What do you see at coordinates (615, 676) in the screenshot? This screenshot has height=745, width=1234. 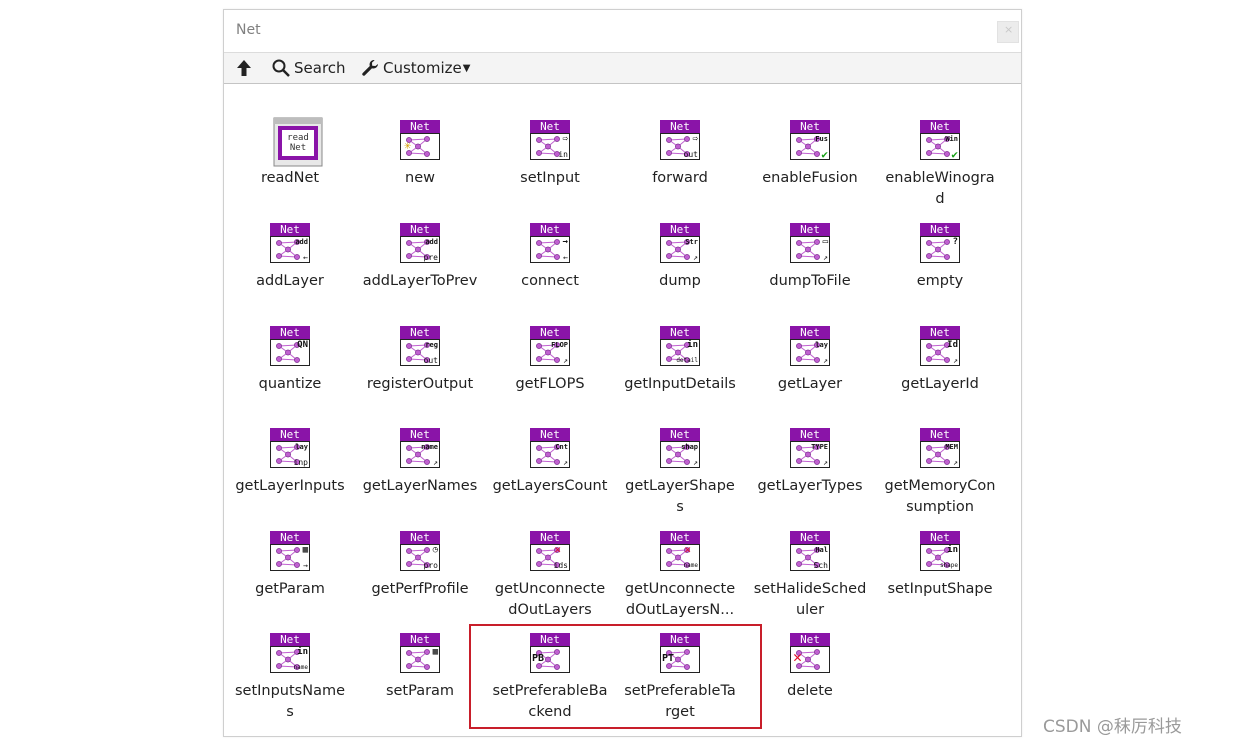 I see `highlight-box` at bounding box center [615, 676].